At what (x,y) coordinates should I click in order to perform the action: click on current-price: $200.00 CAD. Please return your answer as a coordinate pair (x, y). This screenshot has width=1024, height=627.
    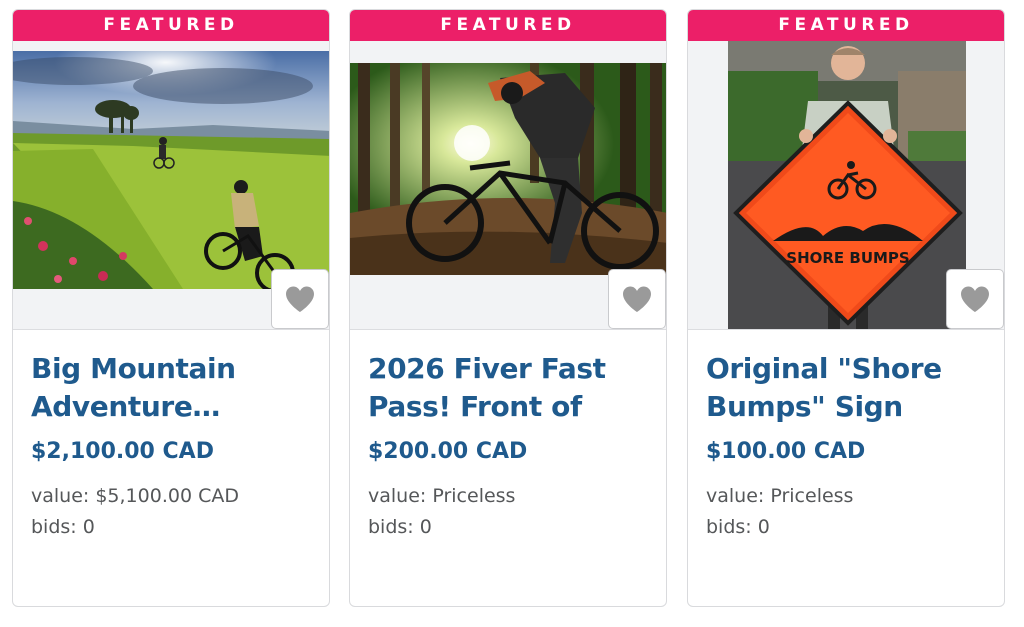
    Looking at the image, I should click on (448, 451).